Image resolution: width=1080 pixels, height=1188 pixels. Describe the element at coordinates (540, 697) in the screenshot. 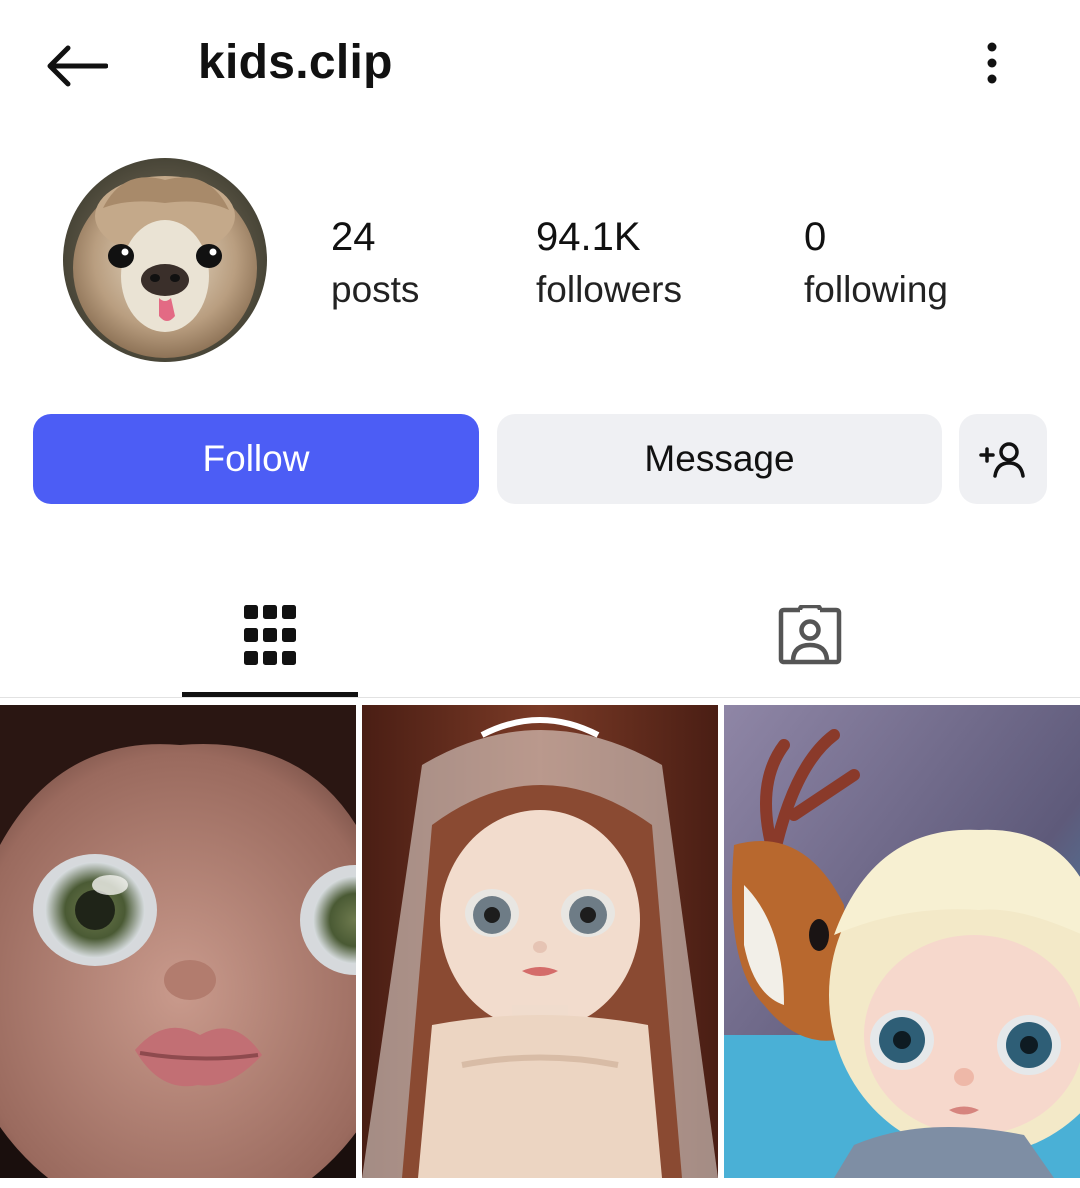

I see `tab-divider` at that location.